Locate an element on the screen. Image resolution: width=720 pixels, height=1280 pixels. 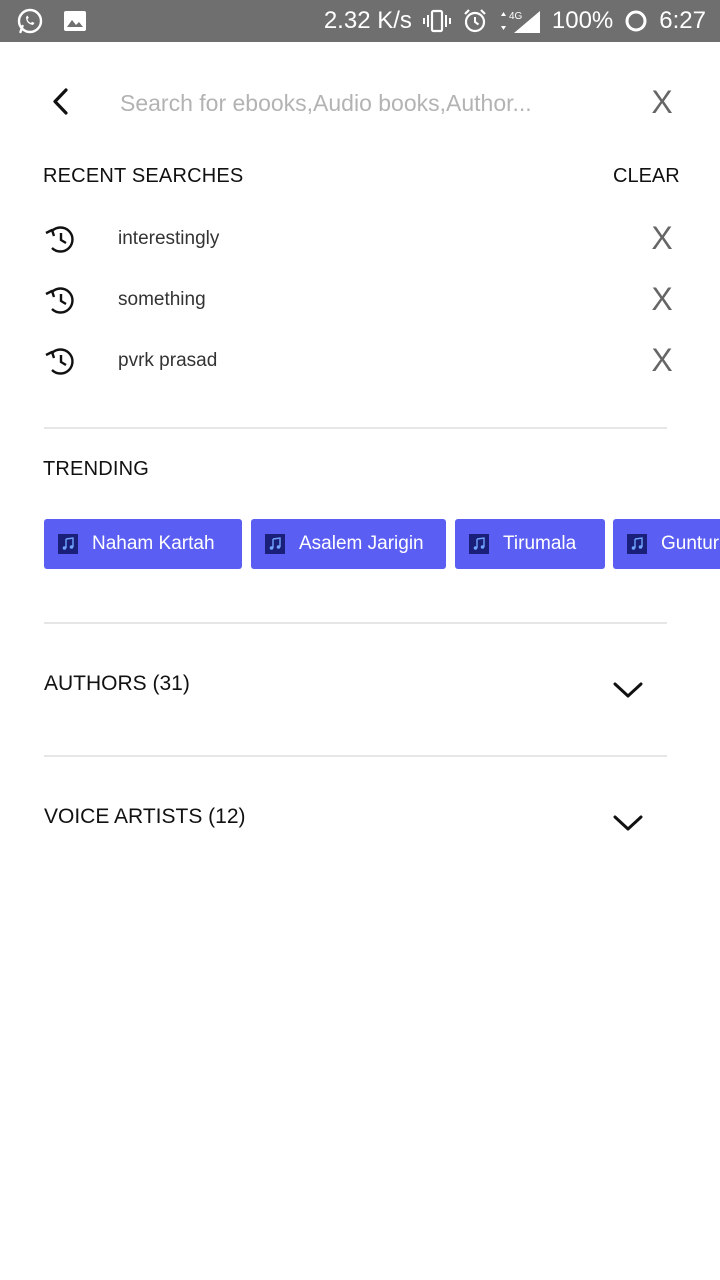
chip-label: Guntur is located at coordinates (690, 543).